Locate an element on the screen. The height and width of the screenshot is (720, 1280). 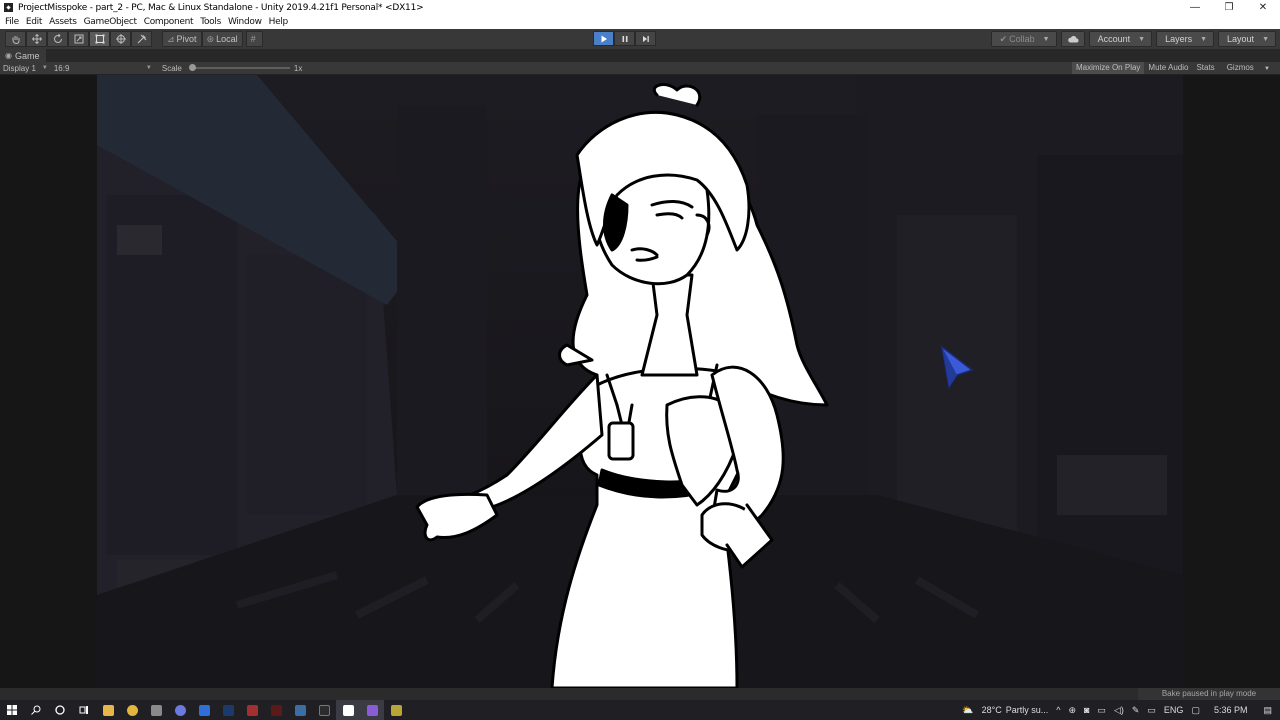
battery-icon: ▭ is located at coordinates (1151, 710).